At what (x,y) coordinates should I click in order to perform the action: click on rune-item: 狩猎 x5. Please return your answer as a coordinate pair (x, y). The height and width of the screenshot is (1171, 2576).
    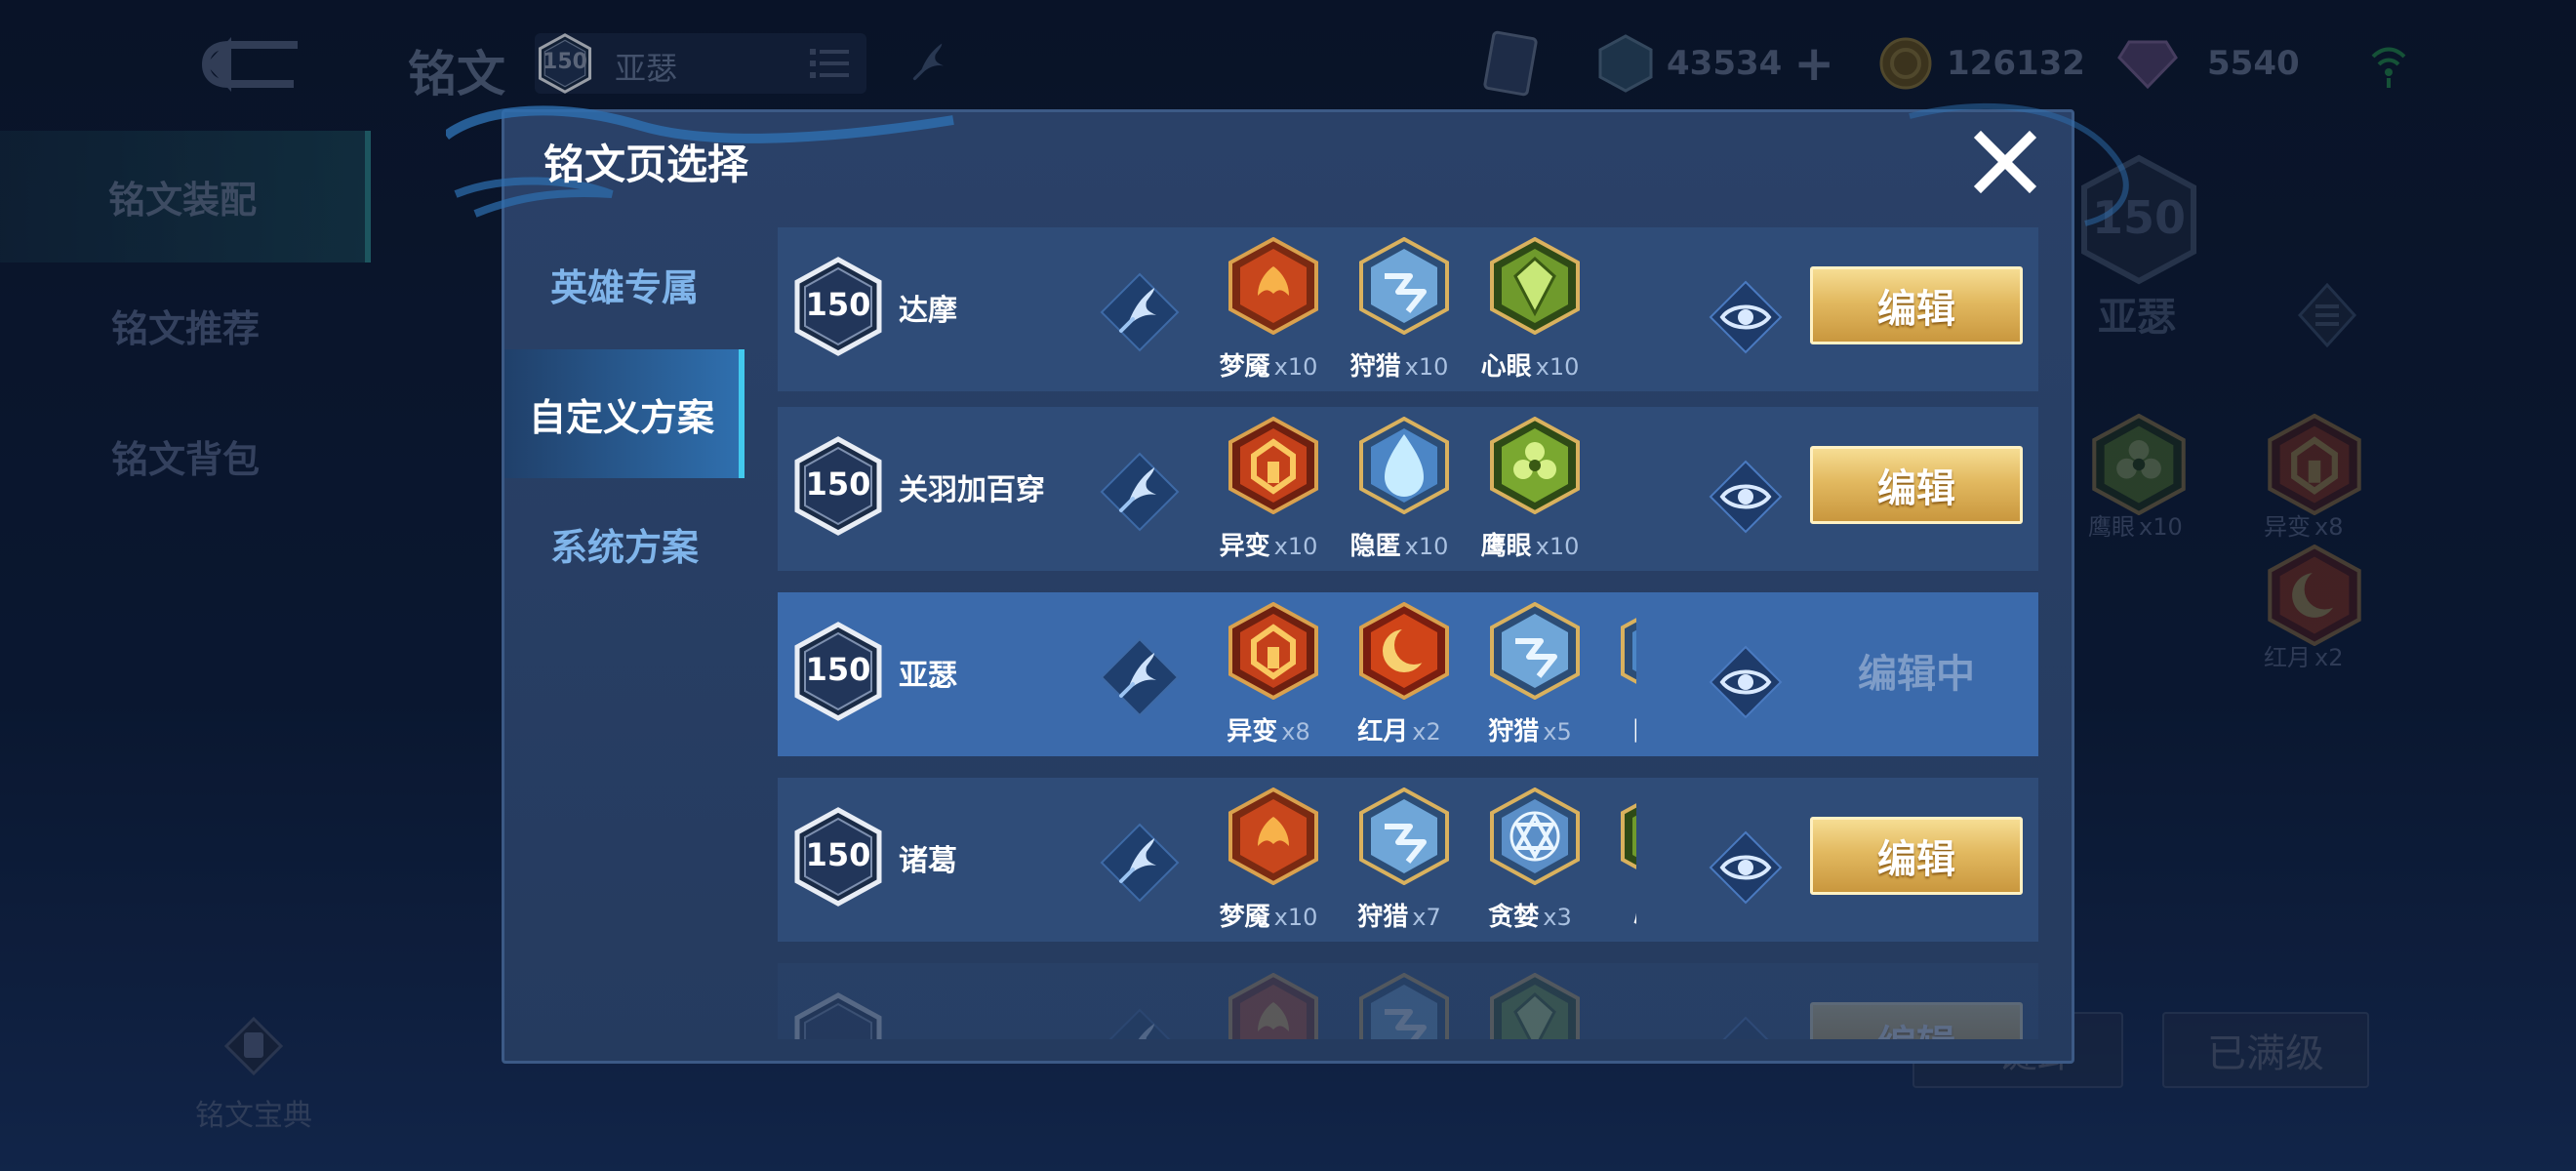
    Looking at the image, I should click on (1530, 675).